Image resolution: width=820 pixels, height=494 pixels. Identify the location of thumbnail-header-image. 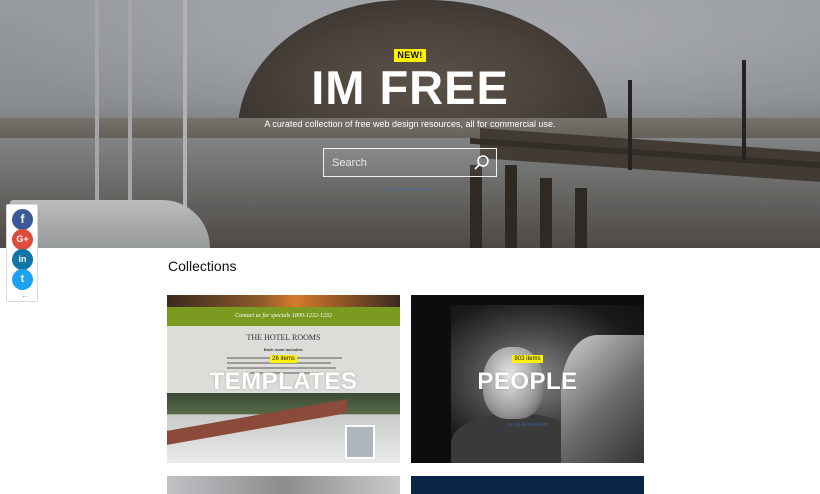
(283, 301).